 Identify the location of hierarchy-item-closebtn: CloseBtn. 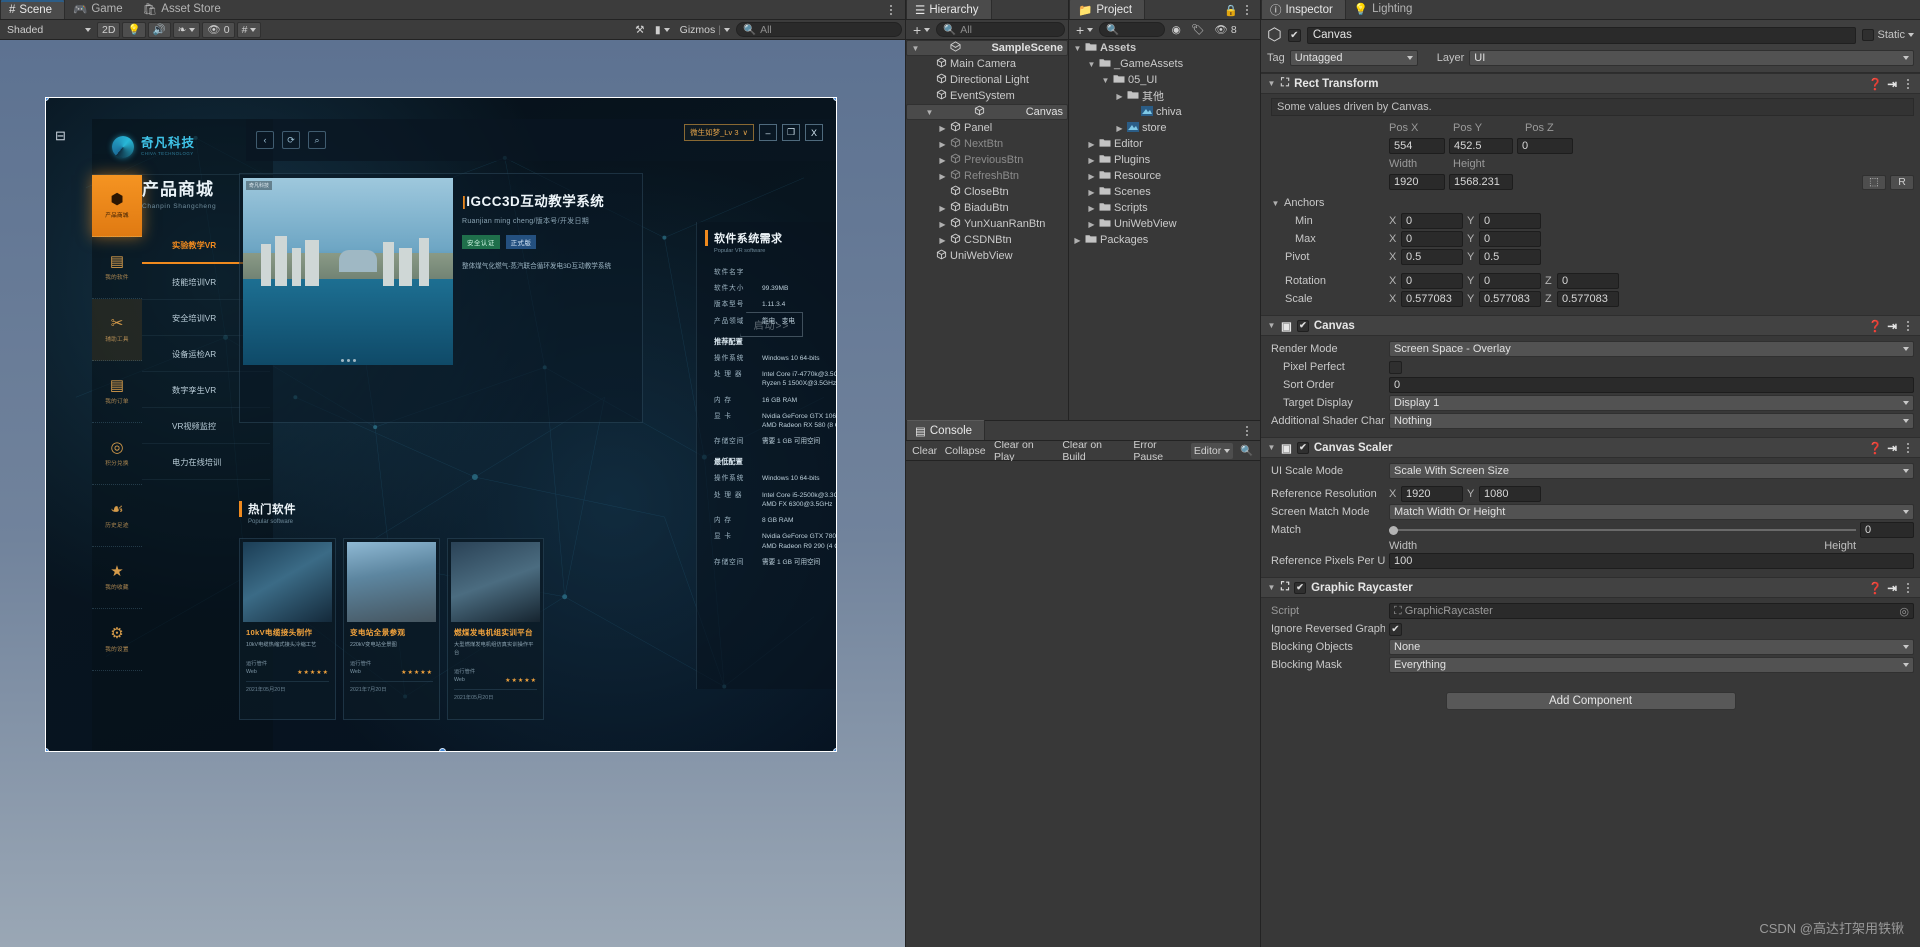
(987, 192).